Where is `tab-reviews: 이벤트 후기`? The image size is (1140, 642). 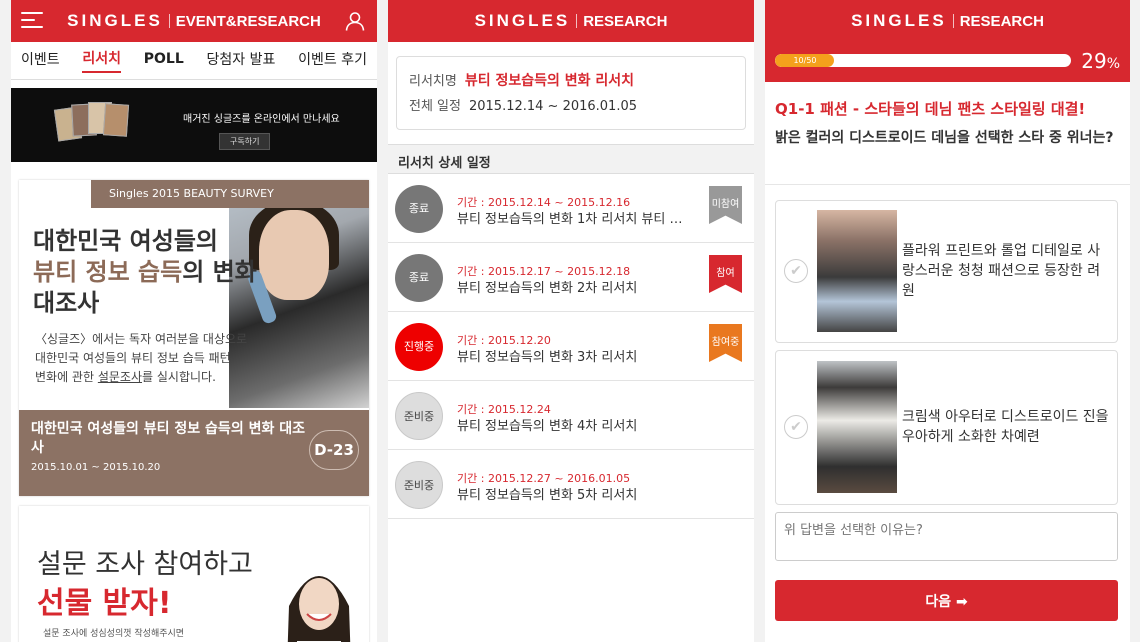
tab-reviews: 이벤트 후기 is located at coordinates (332, 60).